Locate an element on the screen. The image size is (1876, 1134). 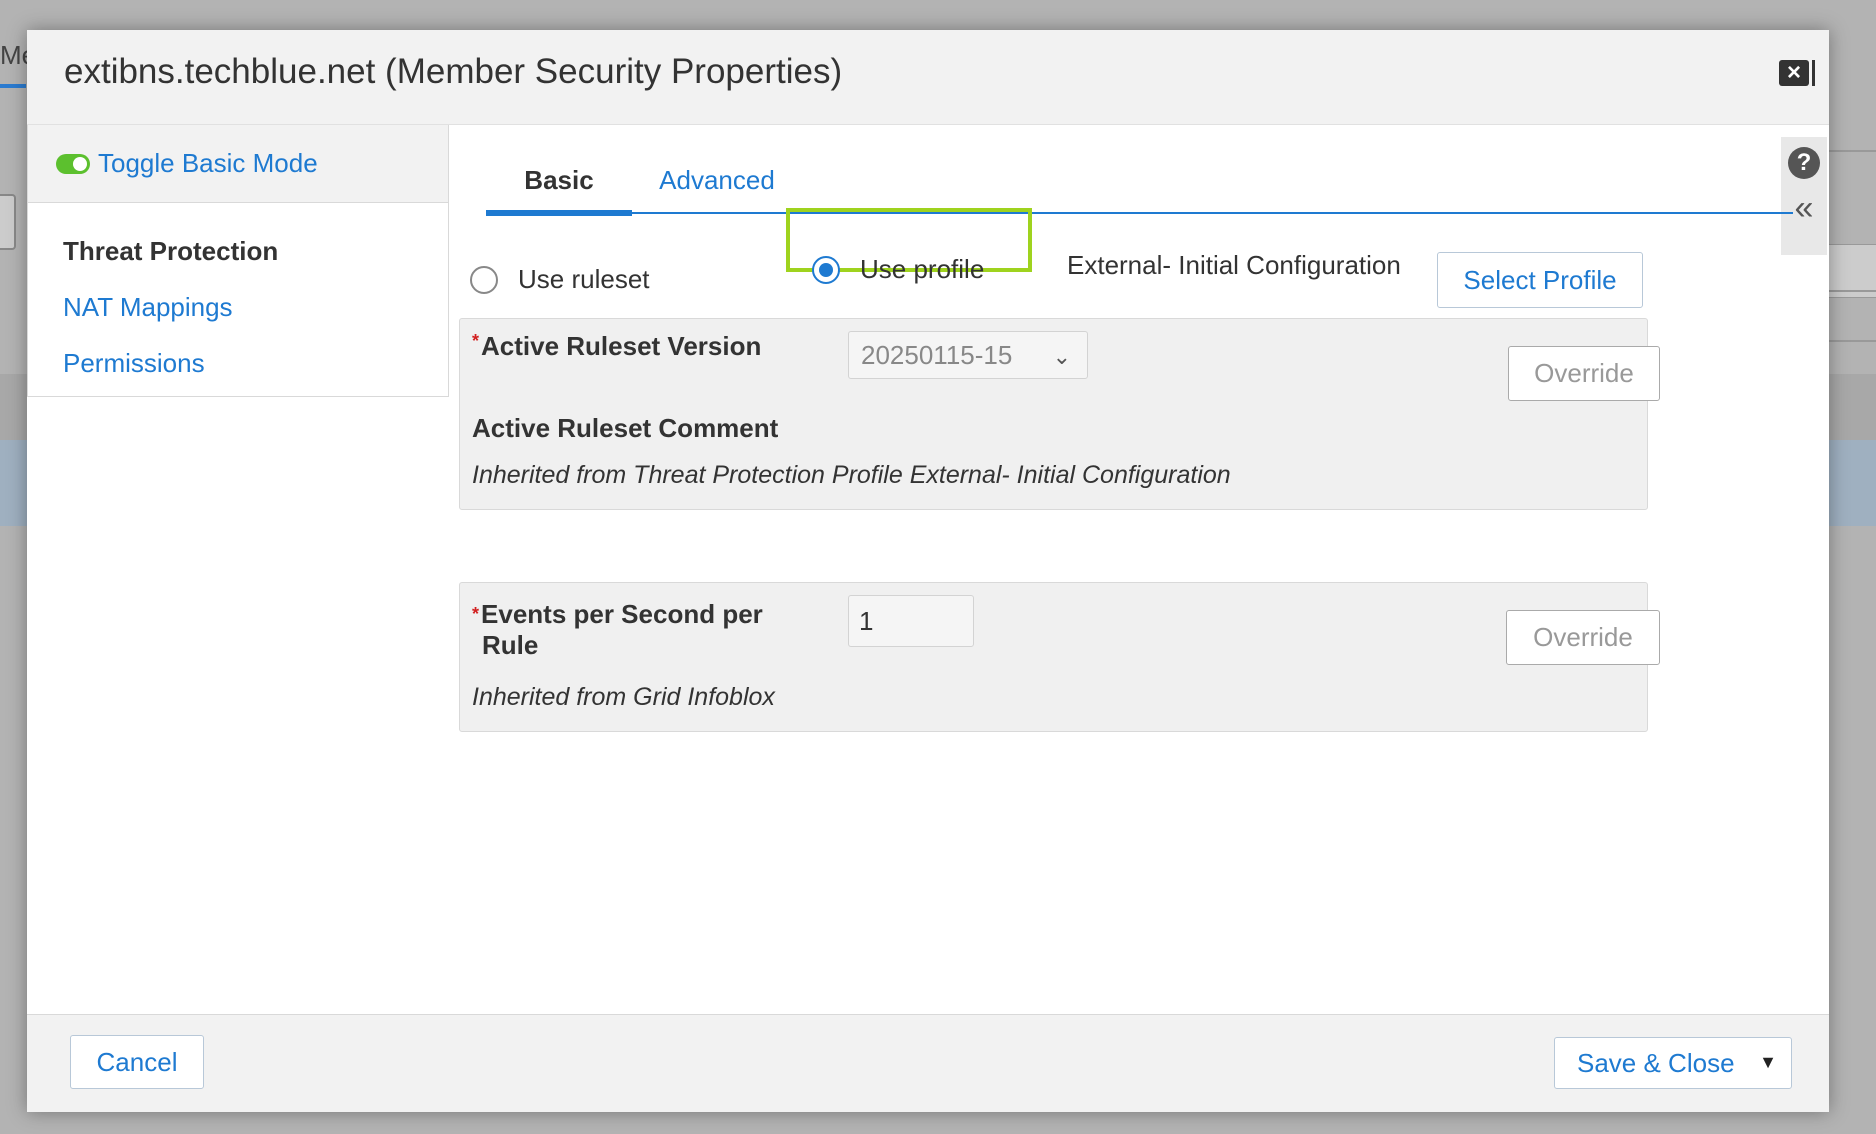
close-button: × is located at coordinates (1798, 73).